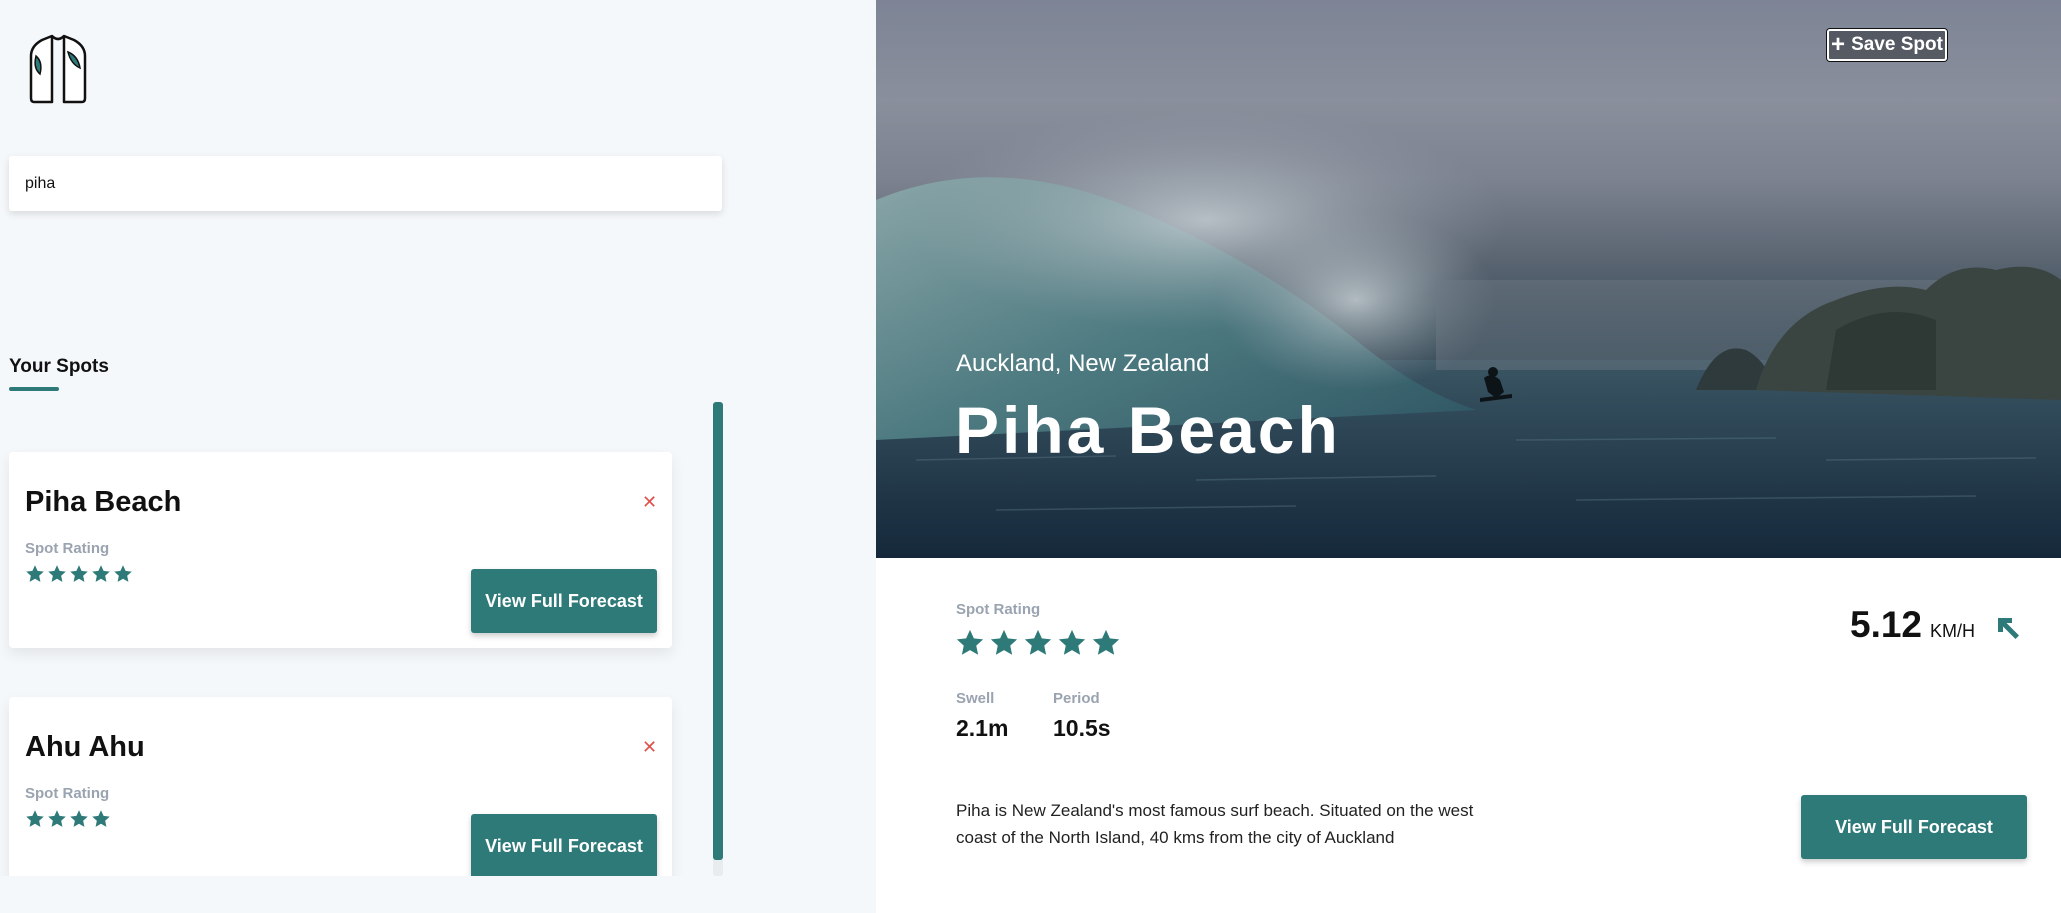 Image resolution: width=2061 pixels, height=913 pixels. I want to click on search-input, so click(365, 183).